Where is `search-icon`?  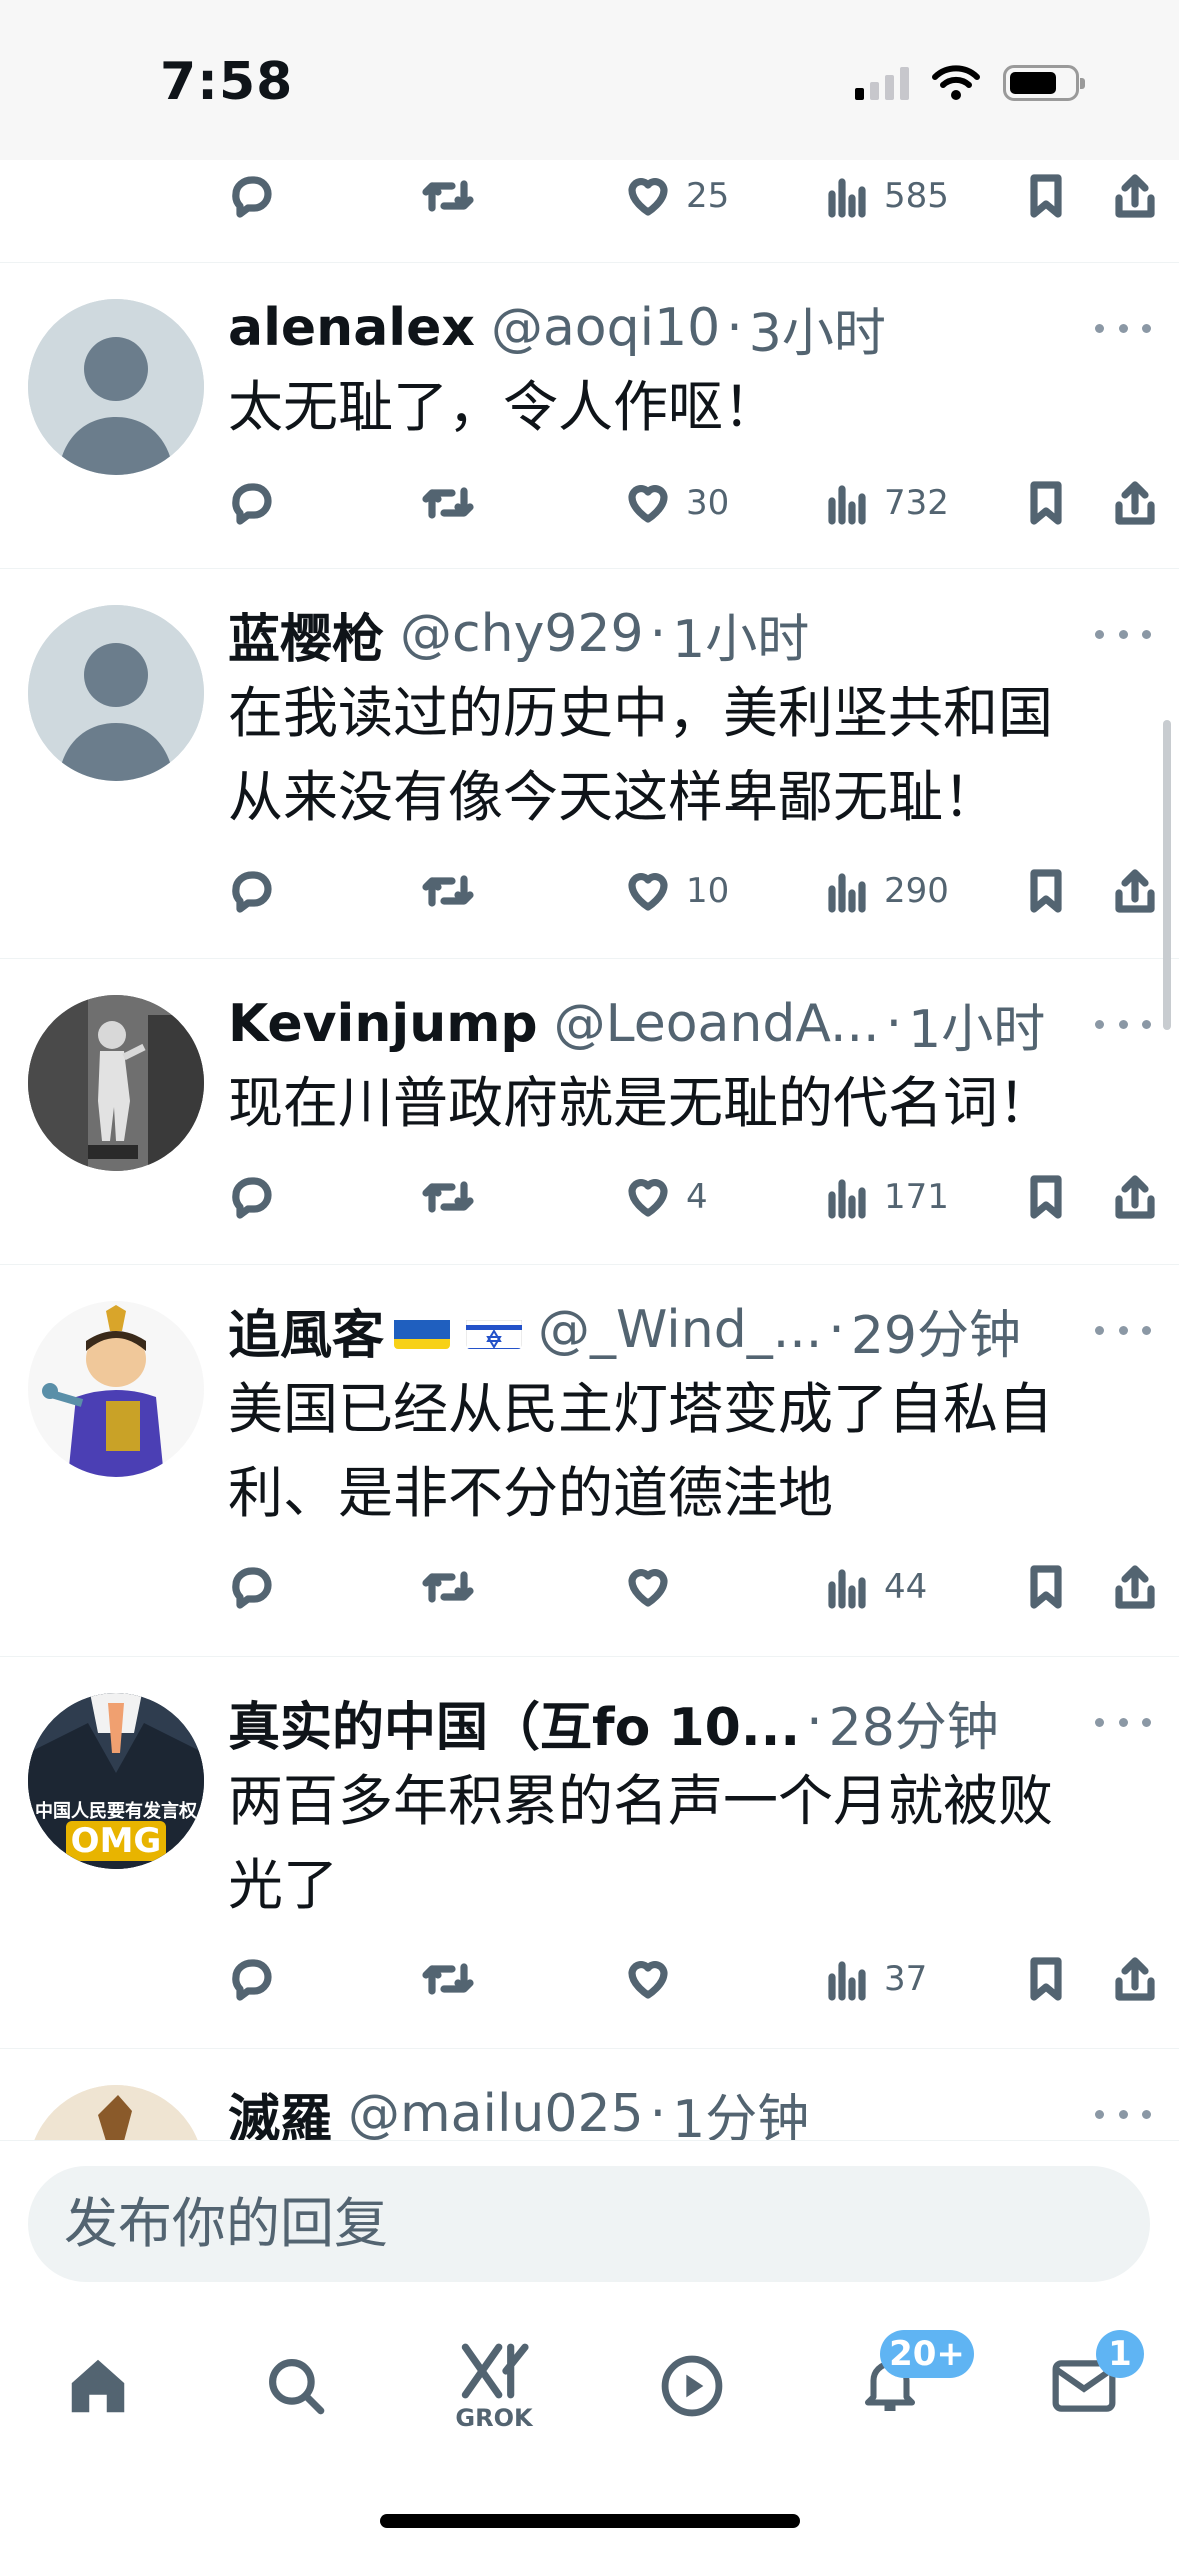
search-icon is located at coordinates (297, 2387).